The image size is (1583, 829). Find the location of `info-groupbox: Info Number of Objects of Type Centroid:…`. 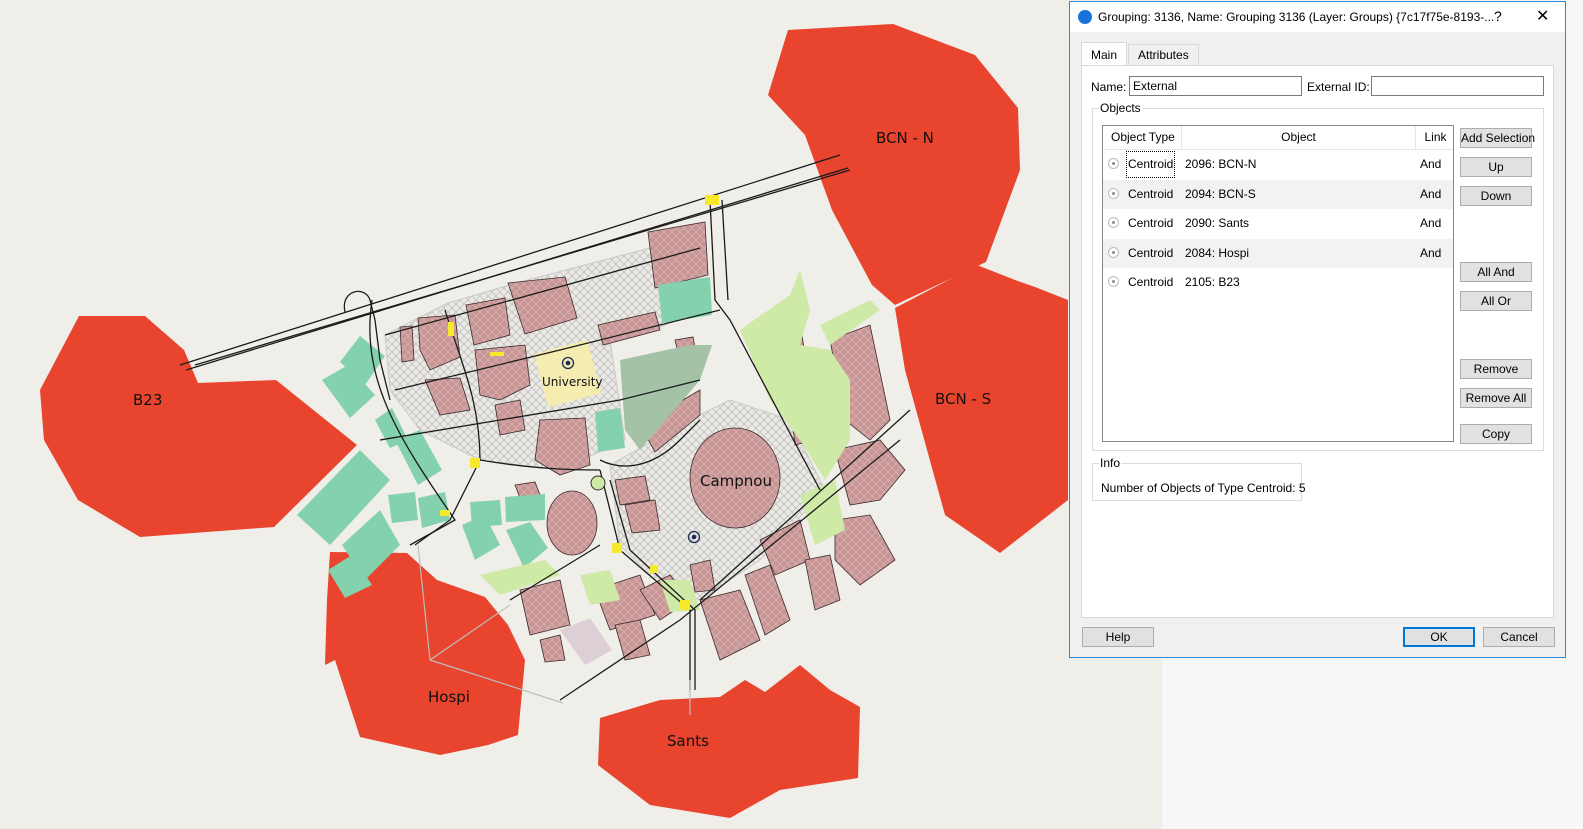

info-groupbox: Info Number of Objects of Type Centroid:… is located at coordinates (1199, 478).